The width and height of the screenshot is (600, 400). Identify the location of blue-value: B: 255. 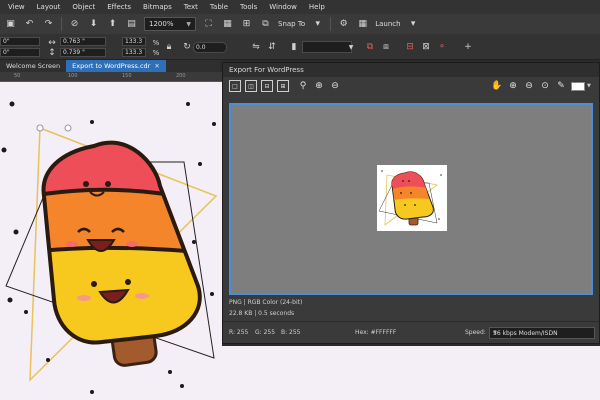
(291, 332).